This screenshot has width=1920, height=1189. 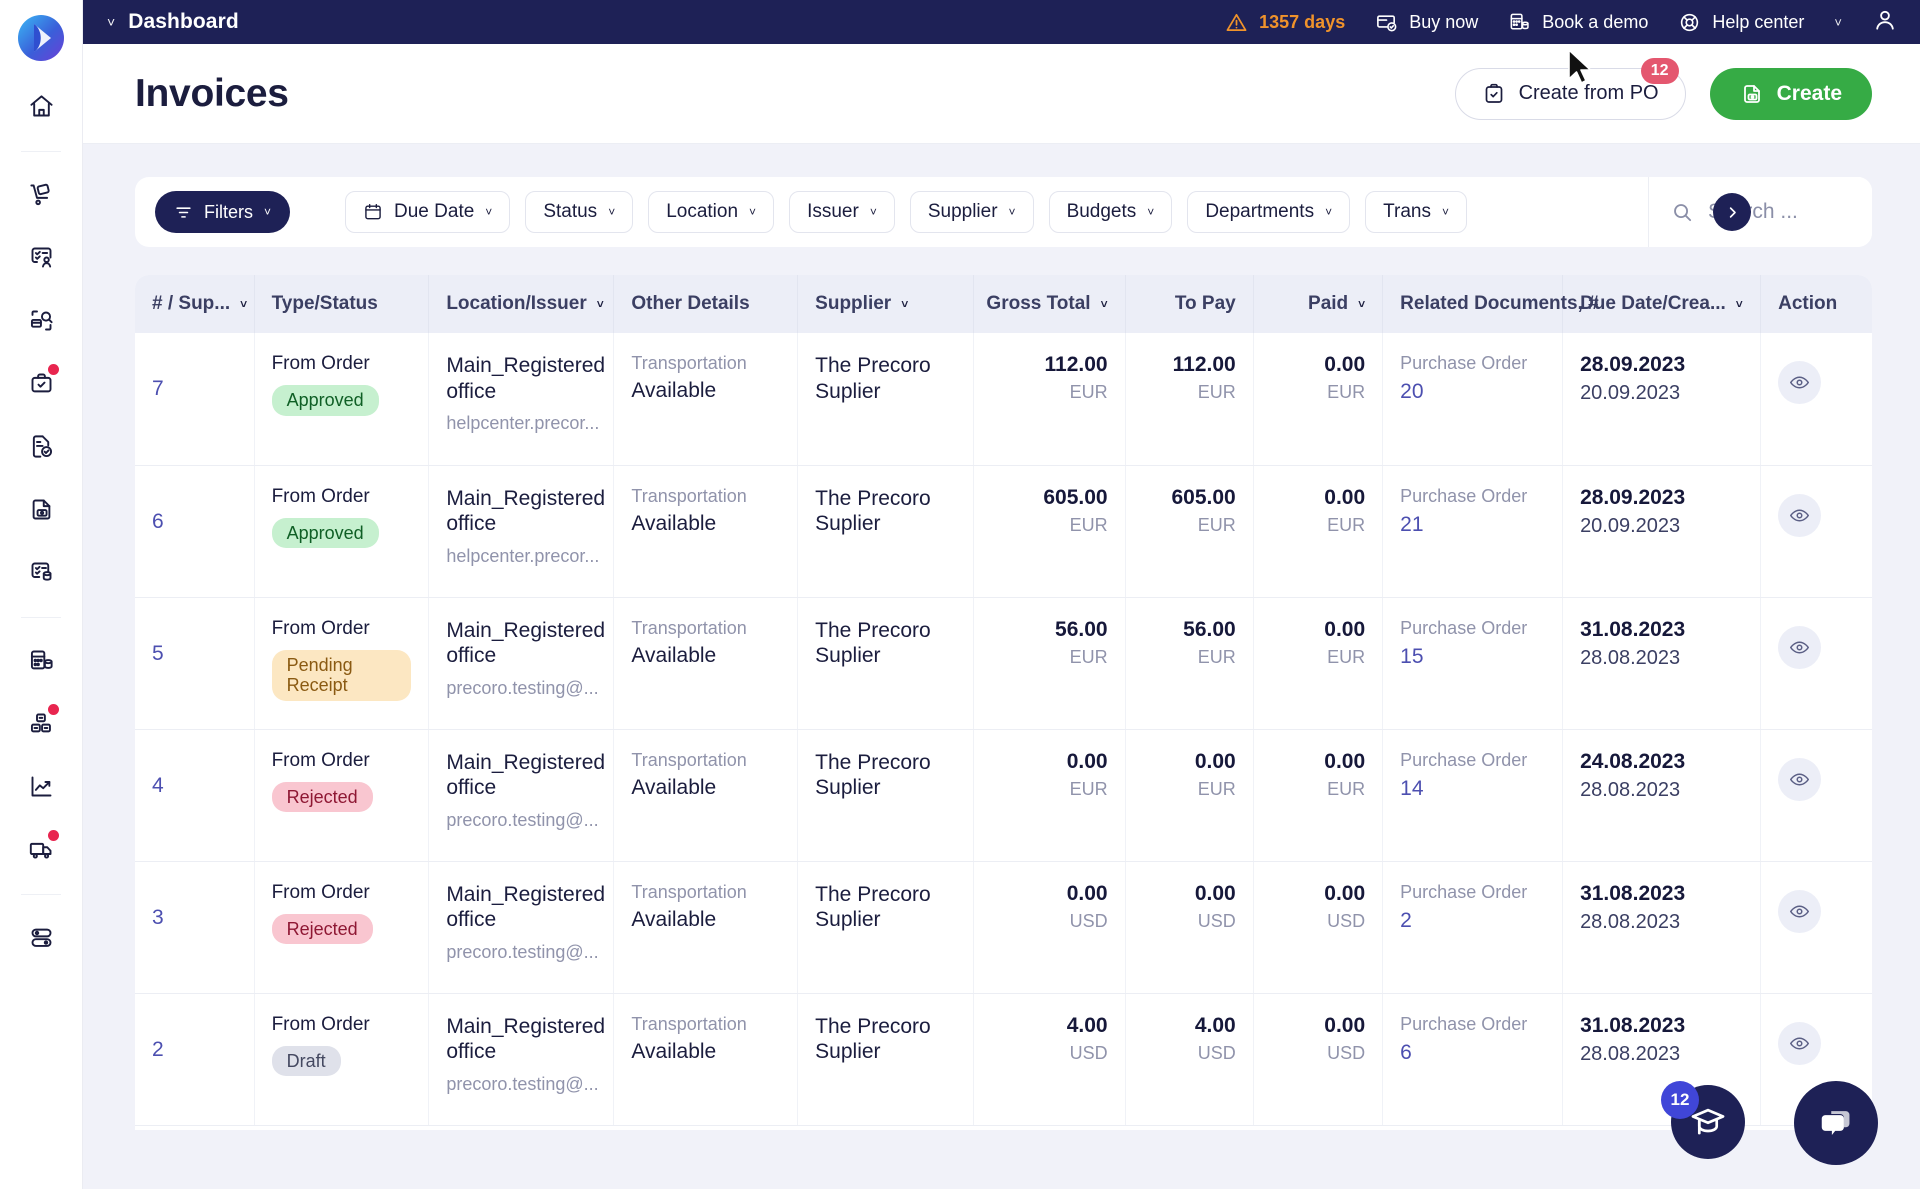 What do you see at coordinates (41, 849) in the screenshot?
I see `sidebar-item-suppliers` at bounding box center [41, 849].